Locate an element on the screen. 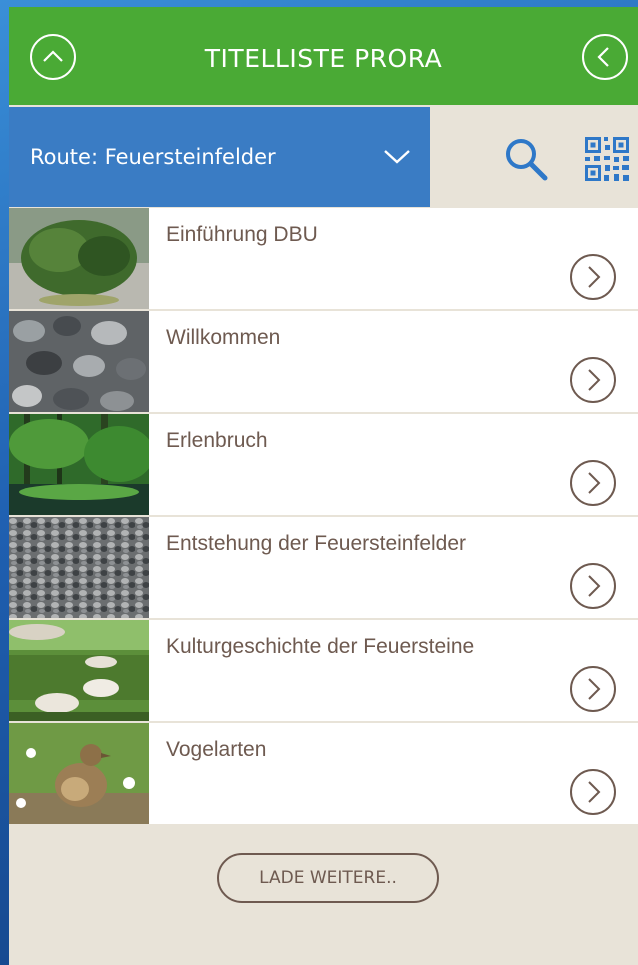  back-button is located at coordinates (605, 57).